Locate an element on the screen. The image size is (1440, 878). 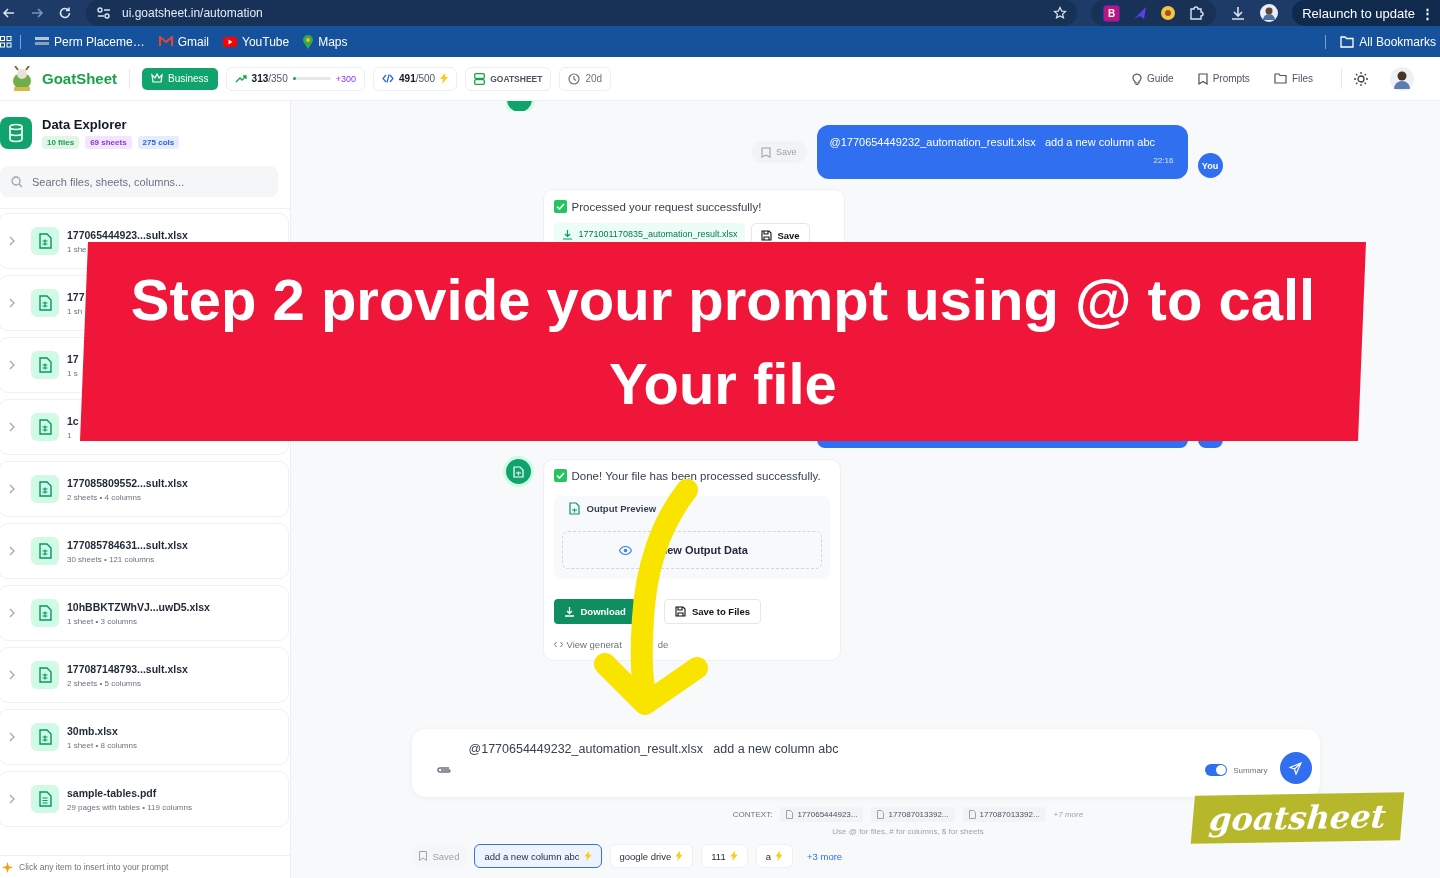
message-time: 22:16 is located at coordinates (1163, 160).